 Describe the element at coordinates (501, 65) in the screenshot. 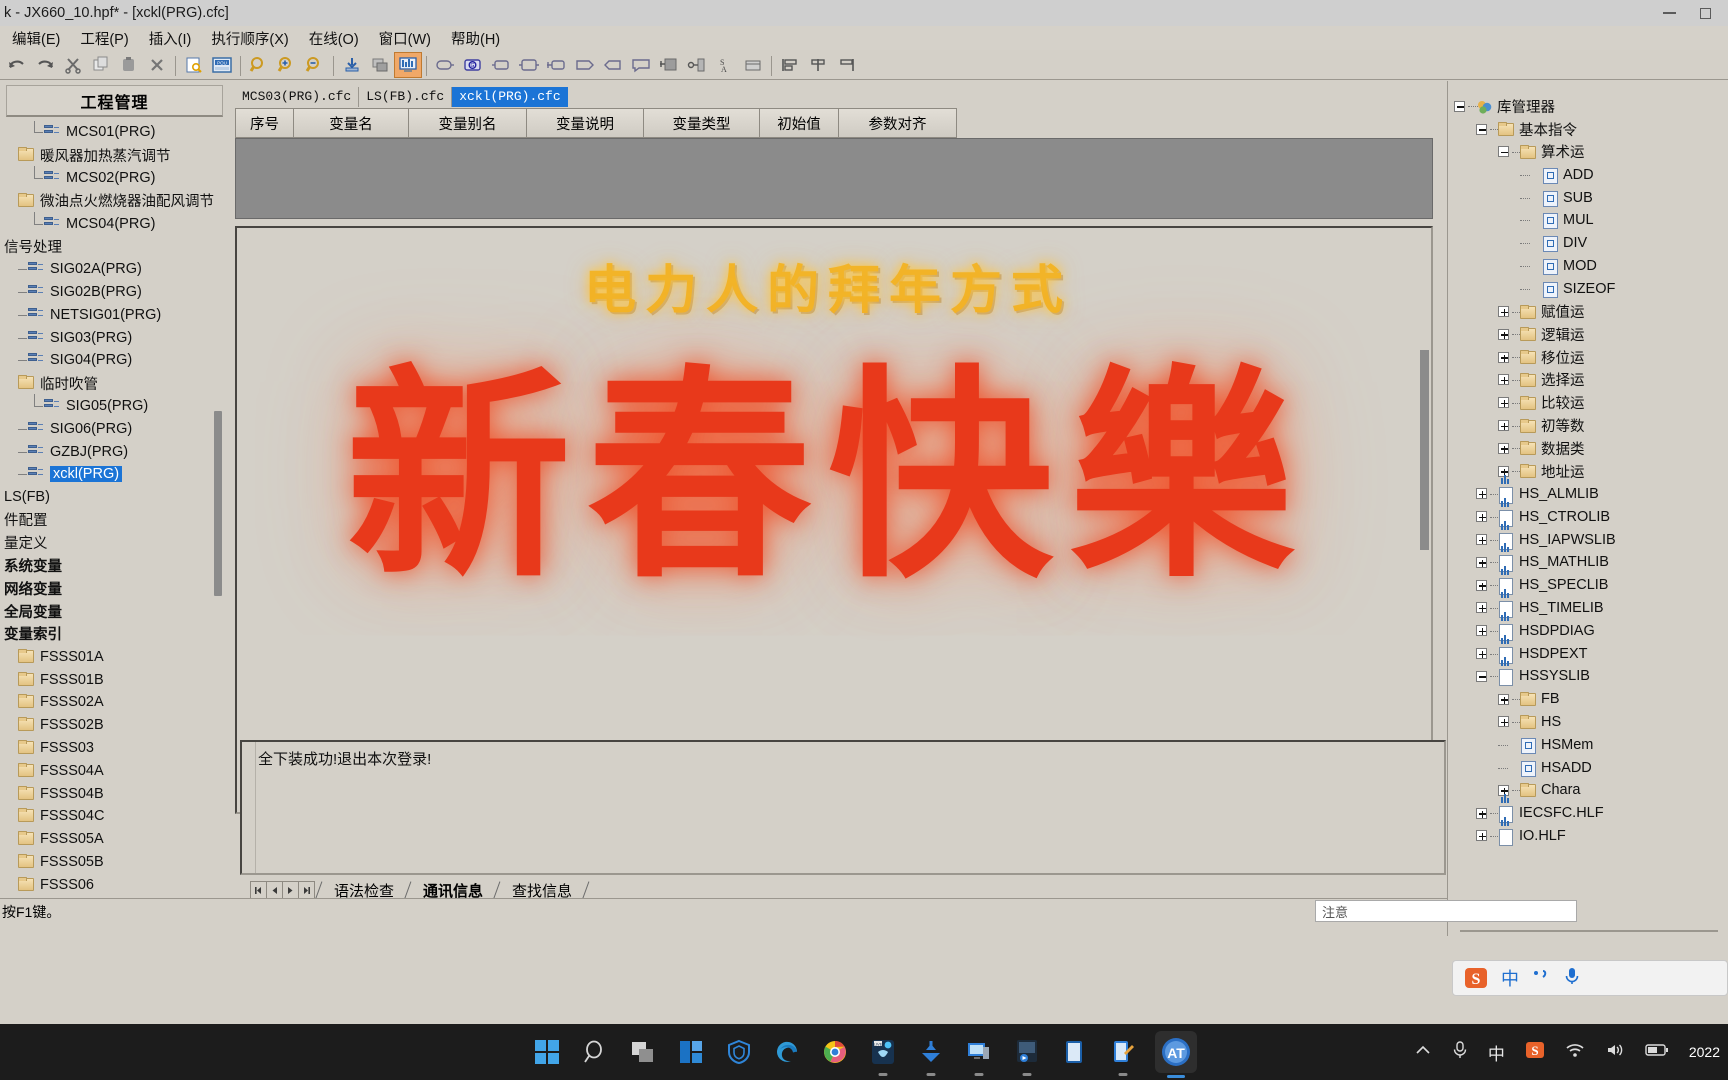

I see `input-pin-icon` at that location.